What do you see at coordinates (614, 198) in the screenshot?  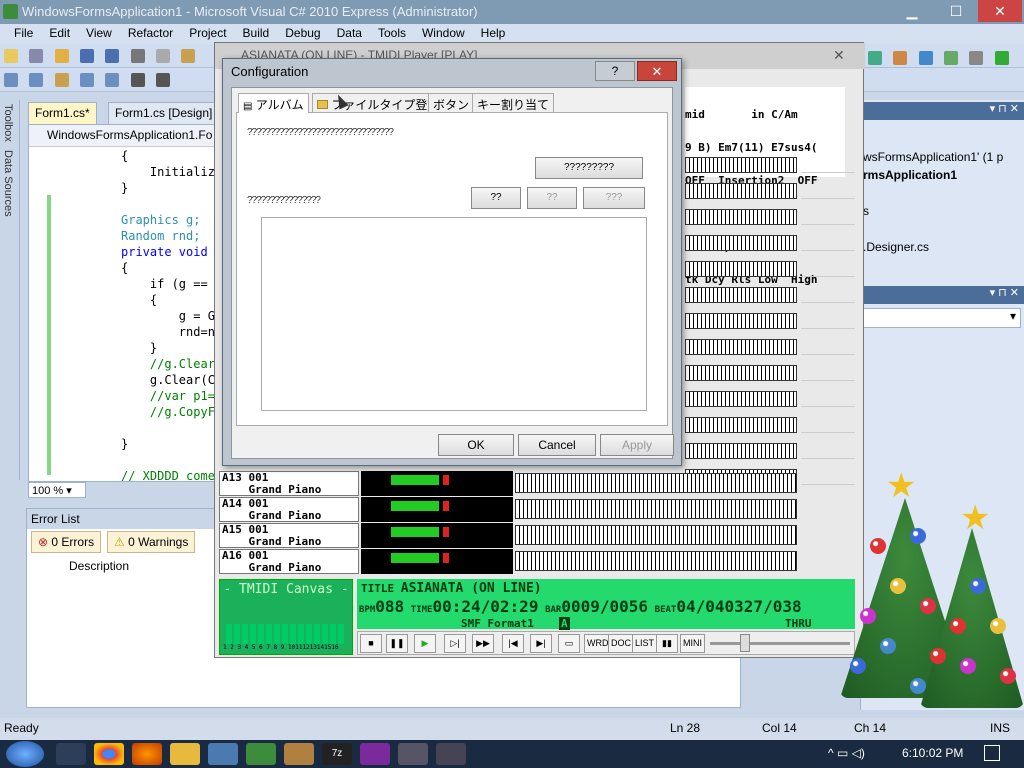 I see `album-delete-button: ???` at bounding box center [614, 198].